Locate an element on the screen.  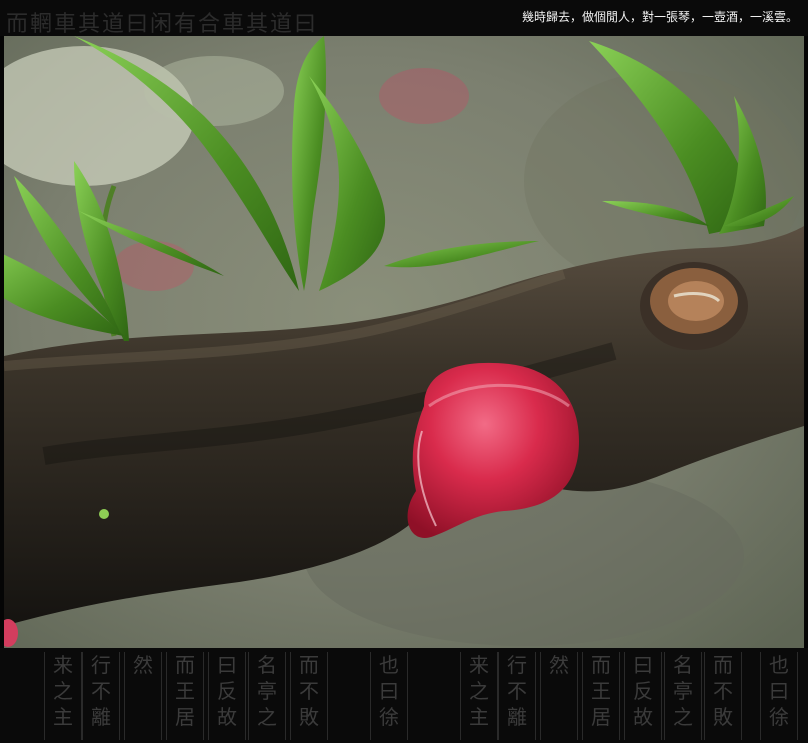
top-calligraphy-watermark: 而輞車其道曰闲有合車其道曰 is located at coordinates (162, 24).